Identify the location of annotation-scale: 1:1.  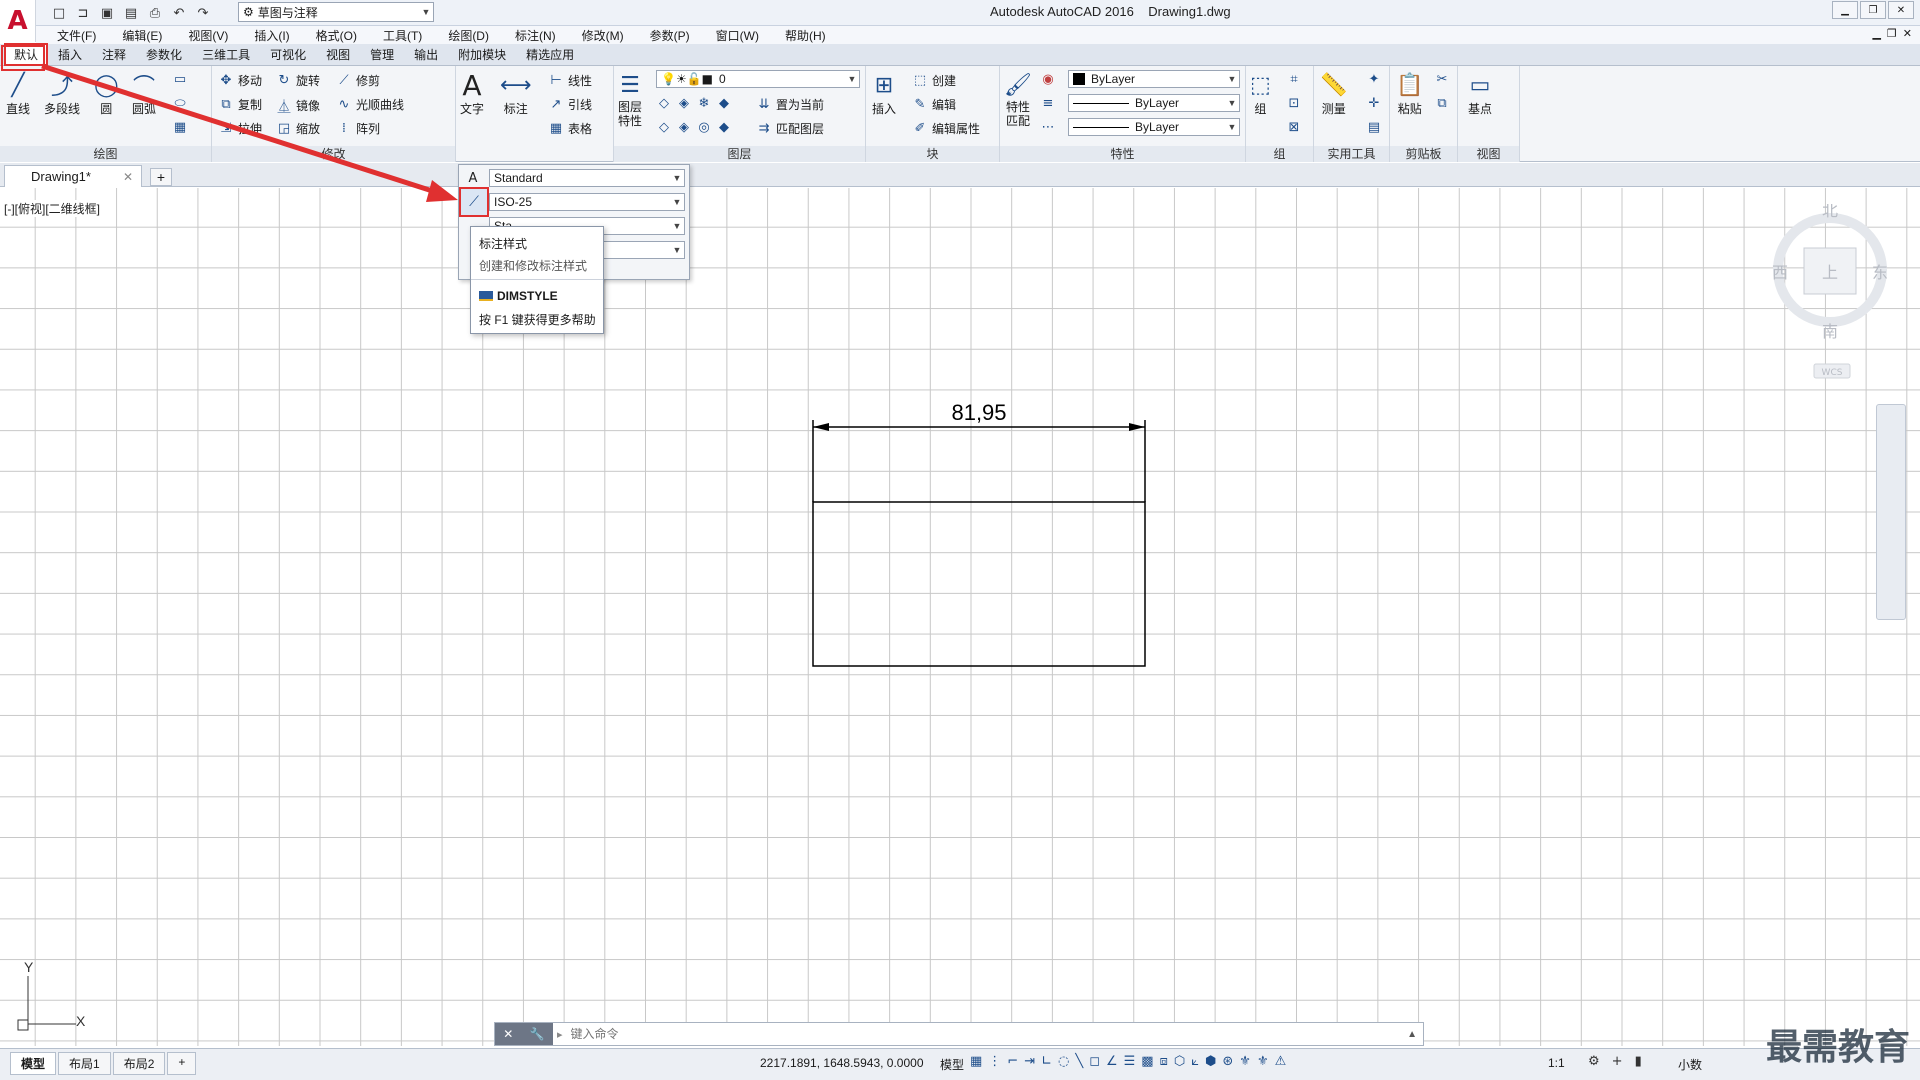
(1556, 1063).